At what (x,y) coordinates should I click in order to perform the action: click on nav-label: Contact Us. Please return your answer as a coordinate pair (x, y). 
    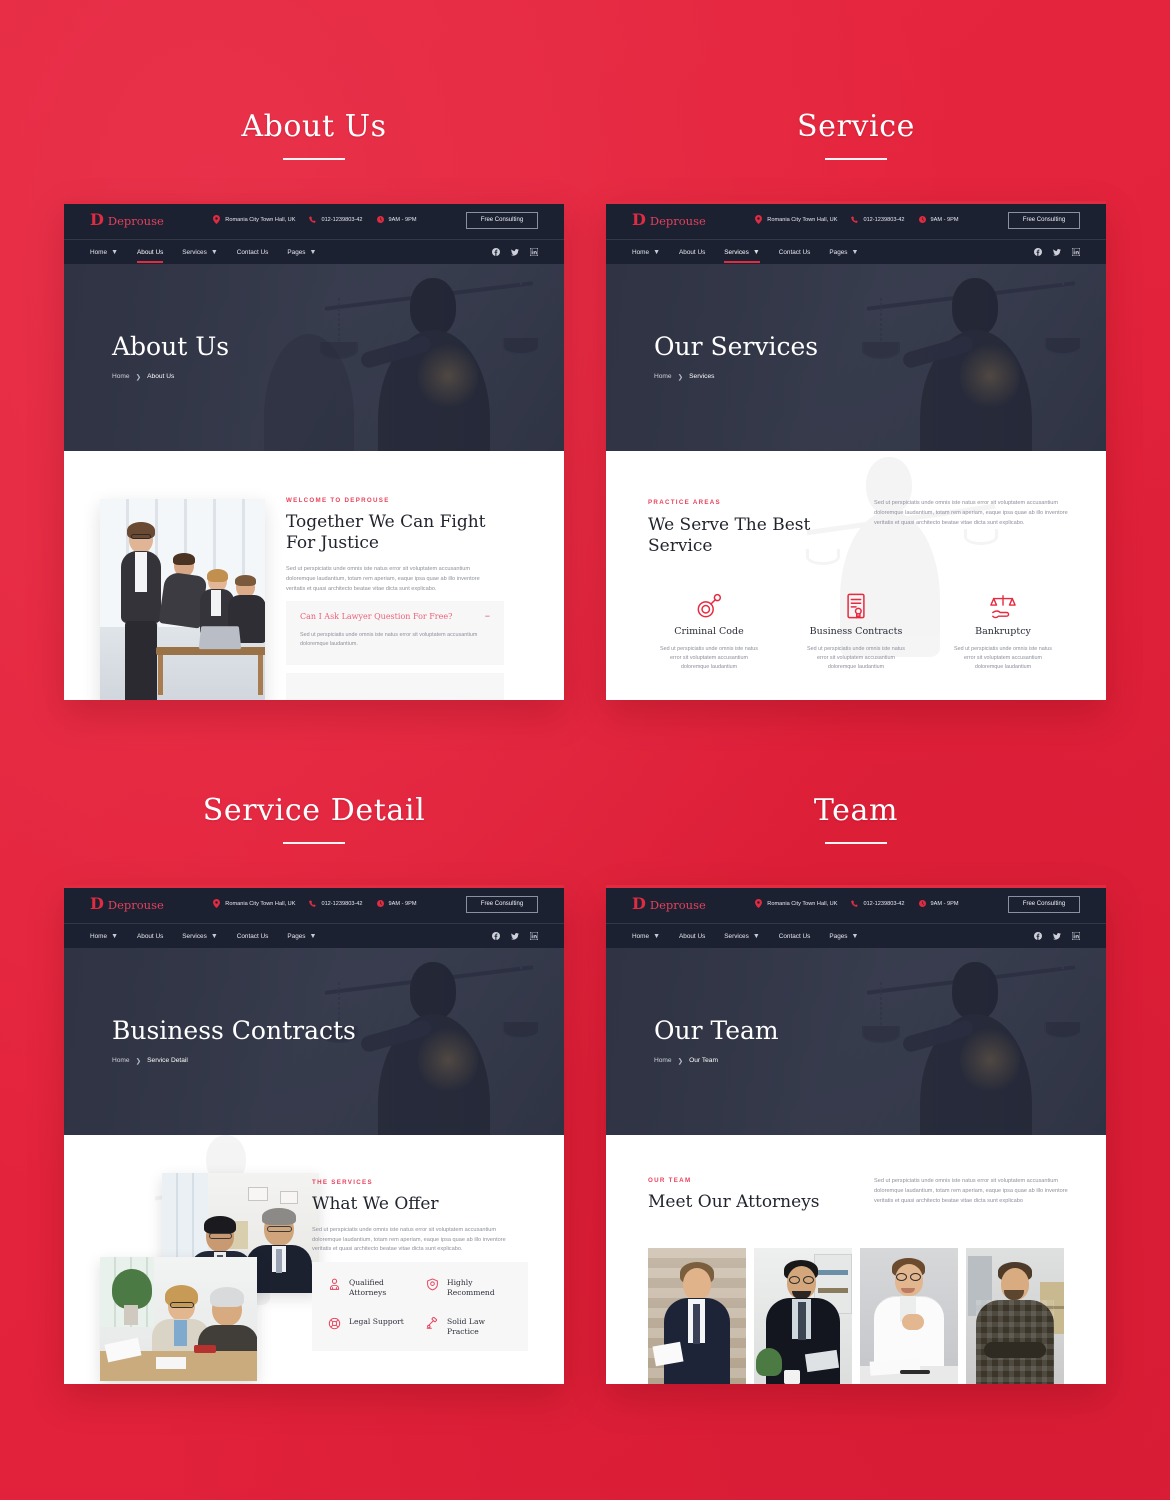
    Looking at the image, I should click on (794, 936).